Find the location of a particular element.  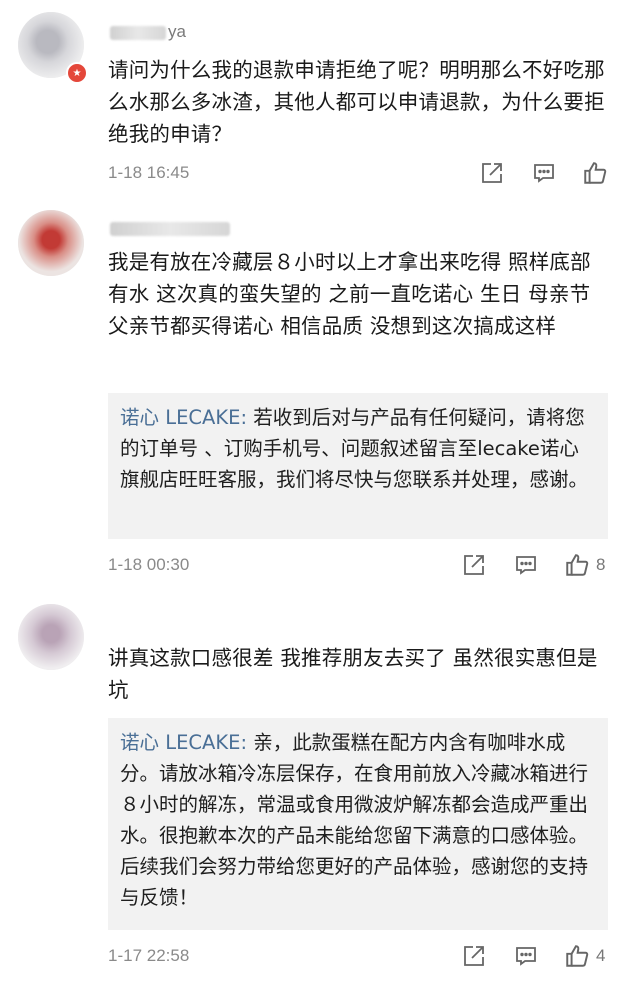

like-button is located at coordinates (598, 173).